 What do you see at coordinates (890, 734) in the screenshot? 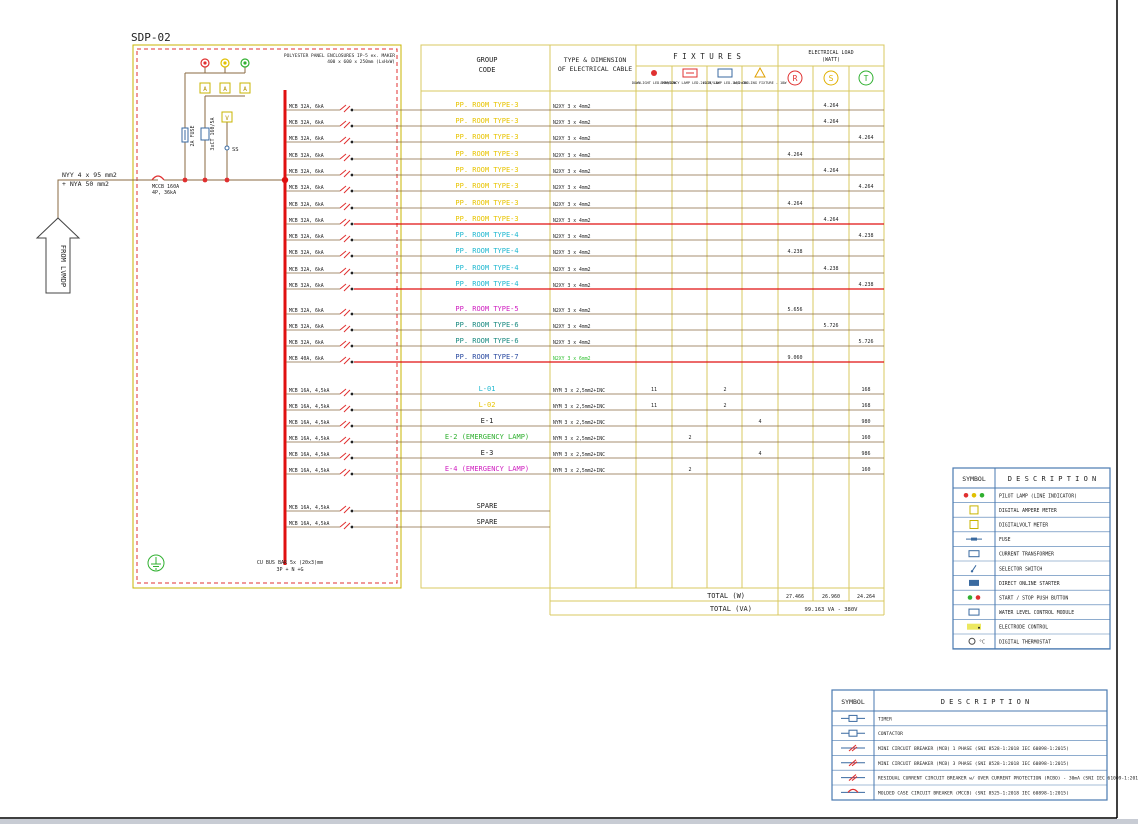
I see `legend2-desc: CONTACTOR` at bounding box center [890, 734].